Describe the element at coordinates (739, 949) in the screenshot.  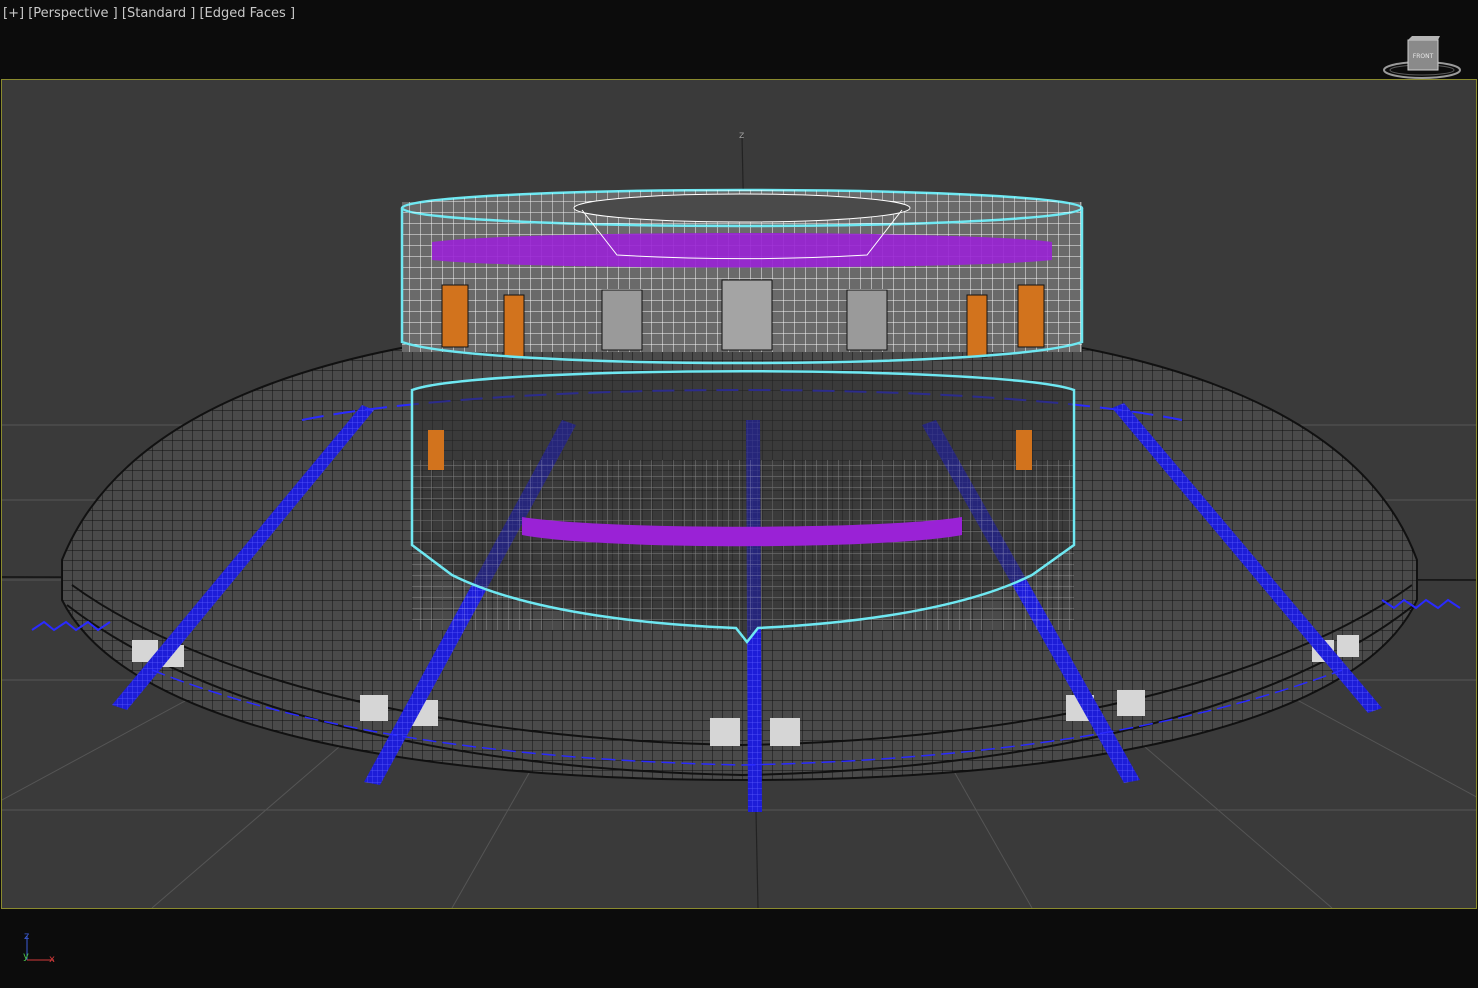
I see `viewport-bottom-bar` at that location.